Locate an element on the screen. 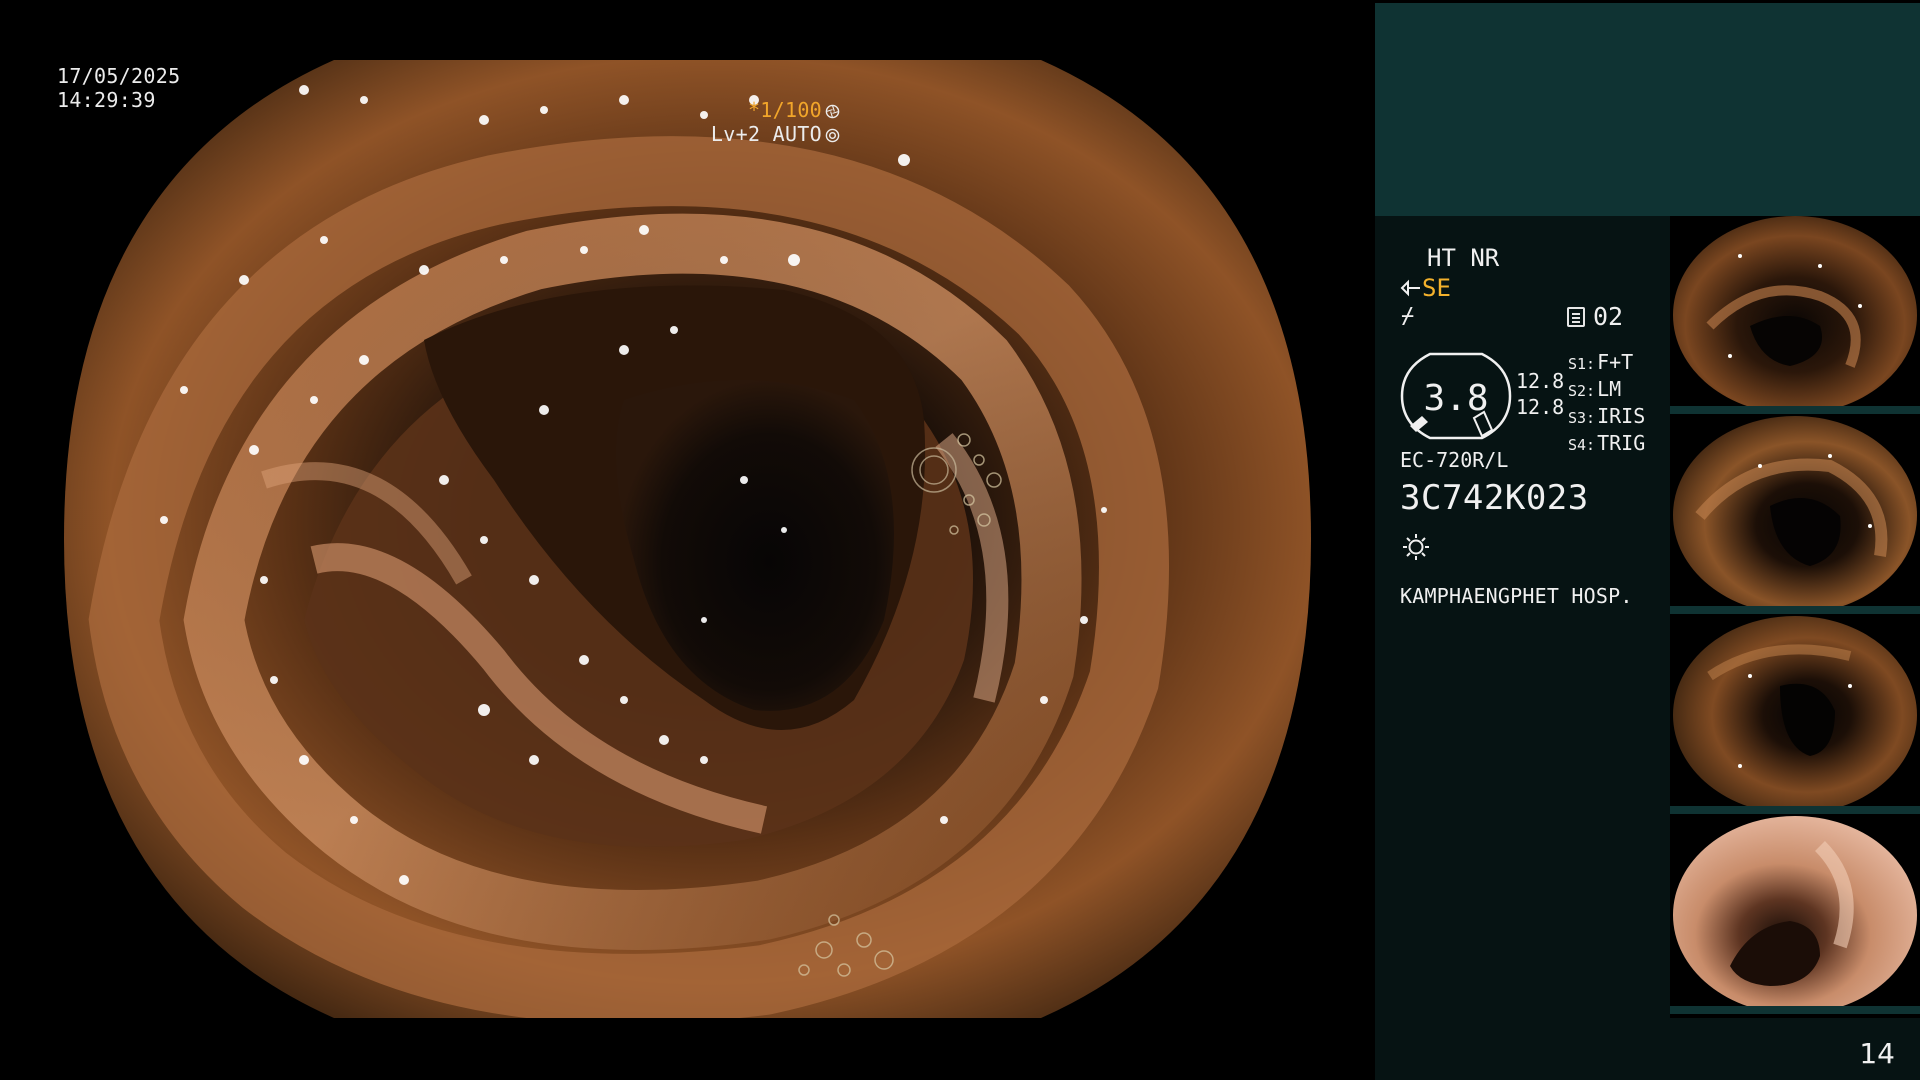  memo-count-text: 02 is located at coordinates (1608, 316).